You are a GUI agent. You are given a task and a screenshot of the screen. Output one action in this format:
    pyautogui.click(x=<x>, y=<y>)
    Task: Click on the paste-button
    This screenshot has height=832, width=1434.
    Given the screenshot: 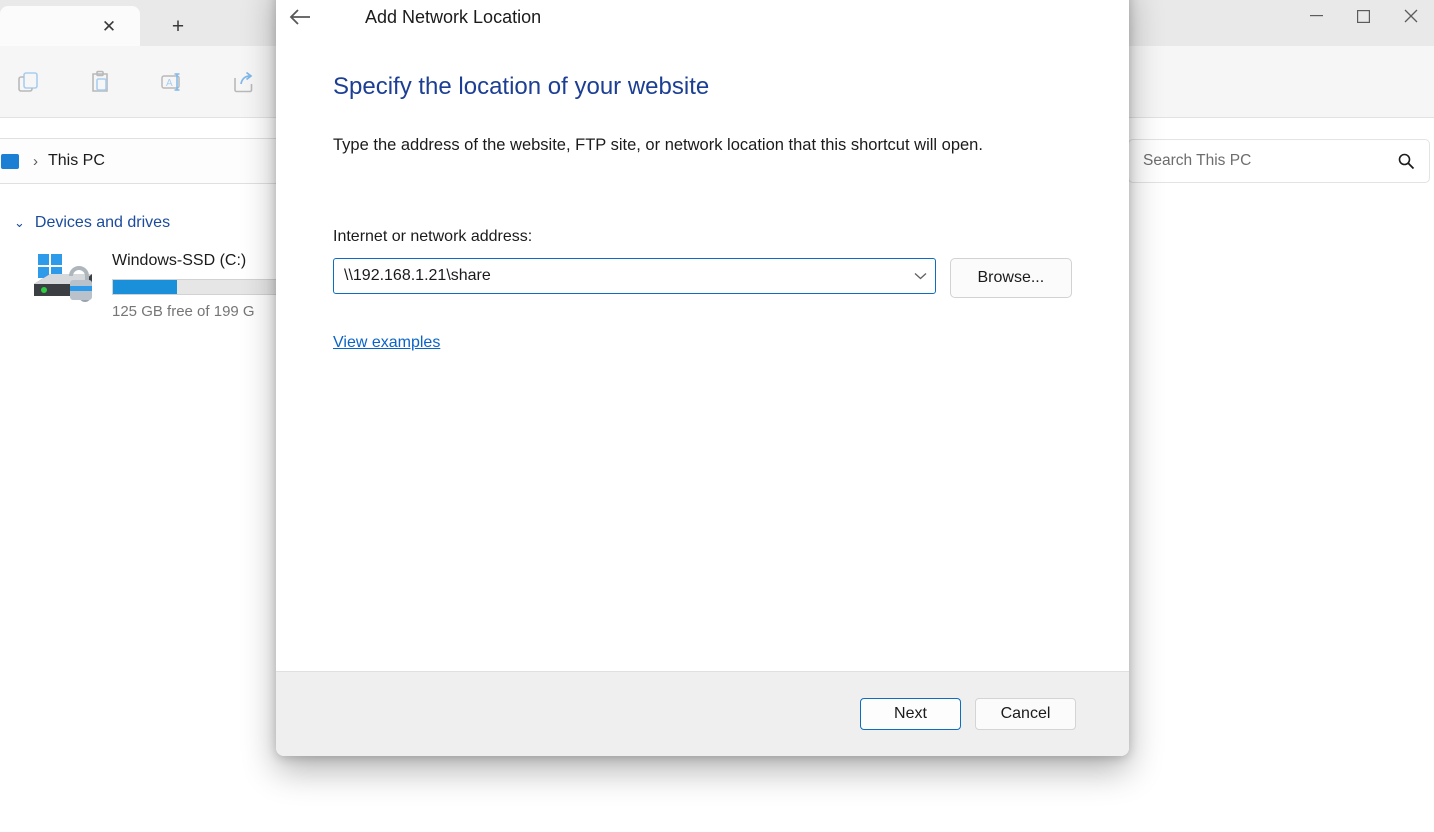 What is the action you would take?
    pyautogui.click(x=100, y=82)
    